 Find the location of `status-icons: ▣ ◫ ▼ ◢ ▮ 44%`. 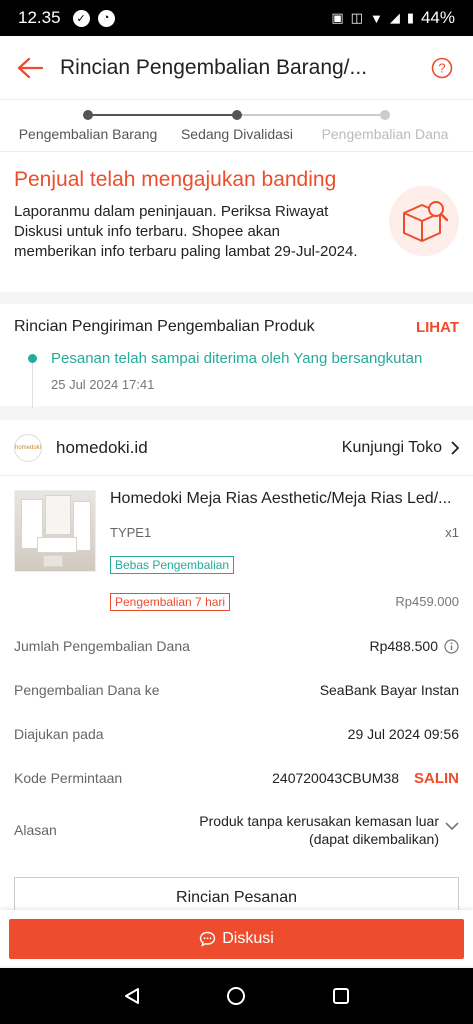

status-icons: ▣ ◫ ▼ ◢ ▮ 44% is located at coordinates (393, 18).